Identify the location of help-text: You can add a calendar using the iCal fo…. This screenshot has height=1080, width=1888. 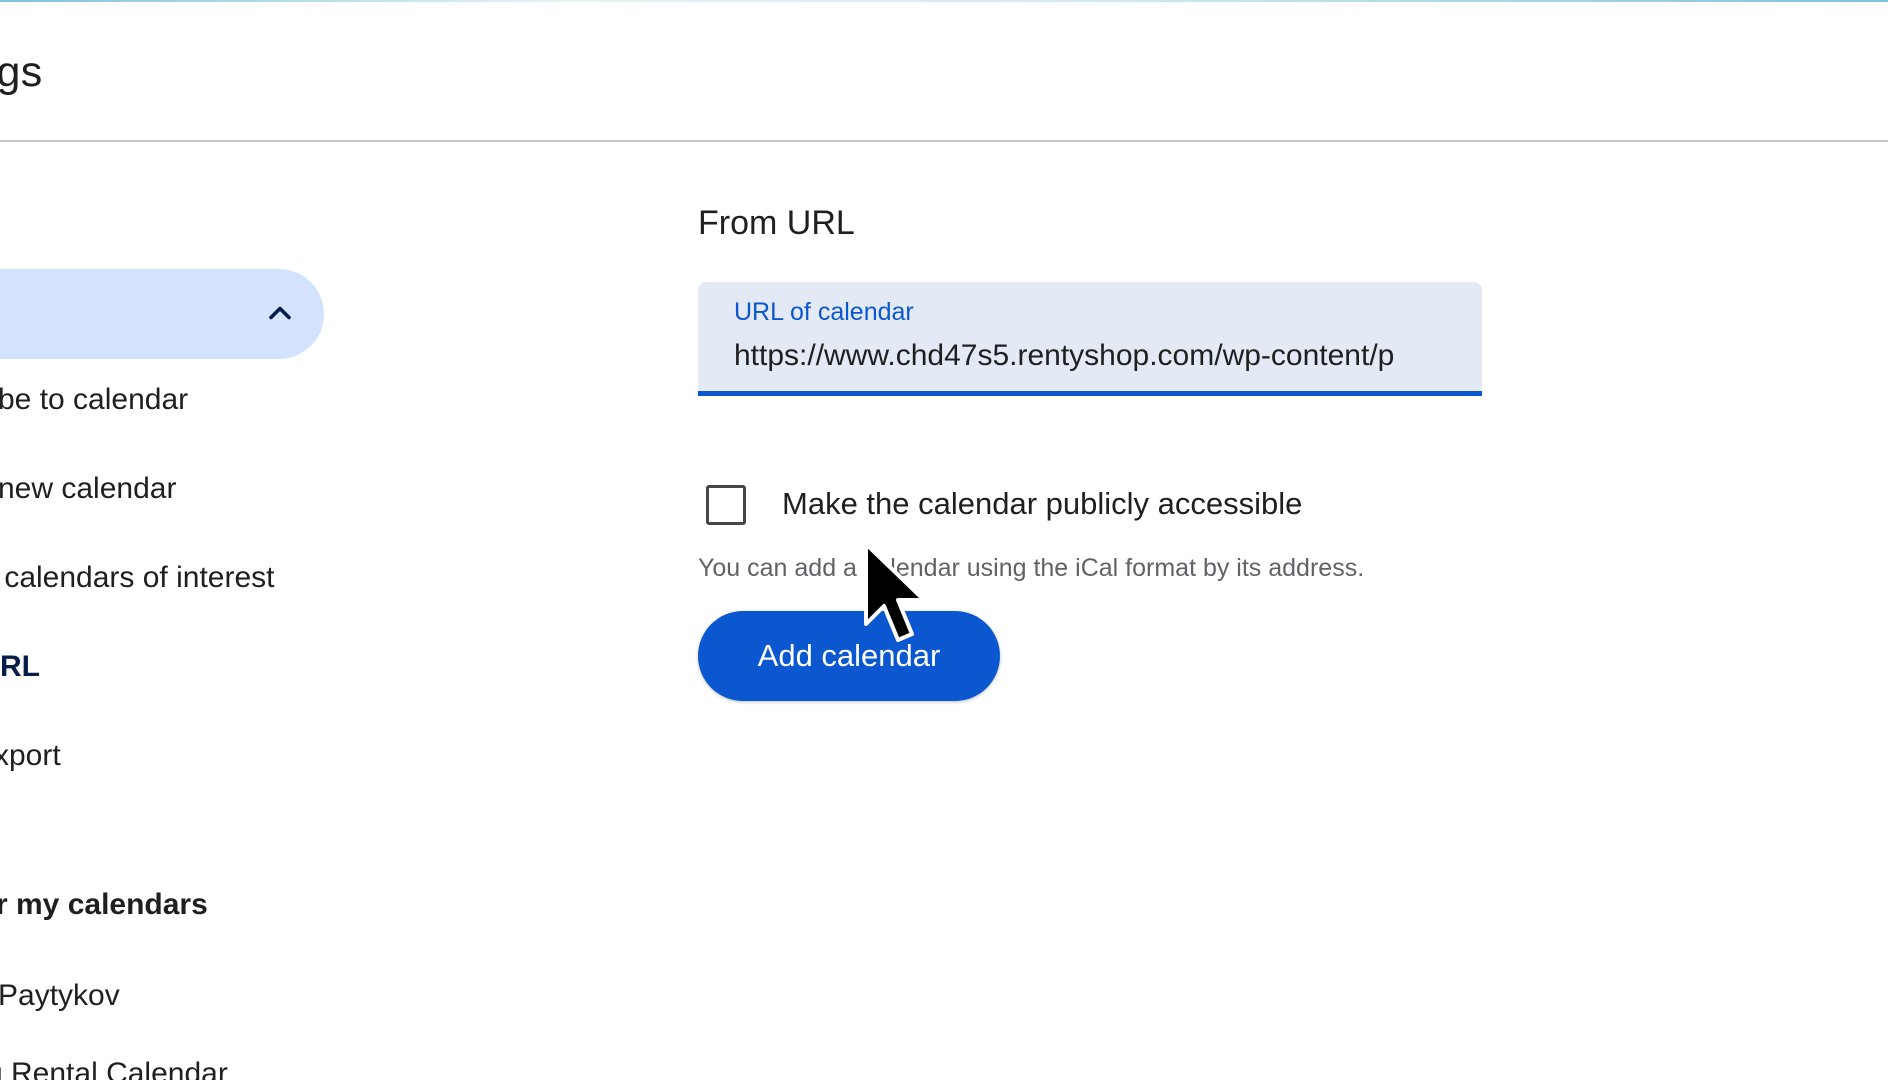
(1031, 568).